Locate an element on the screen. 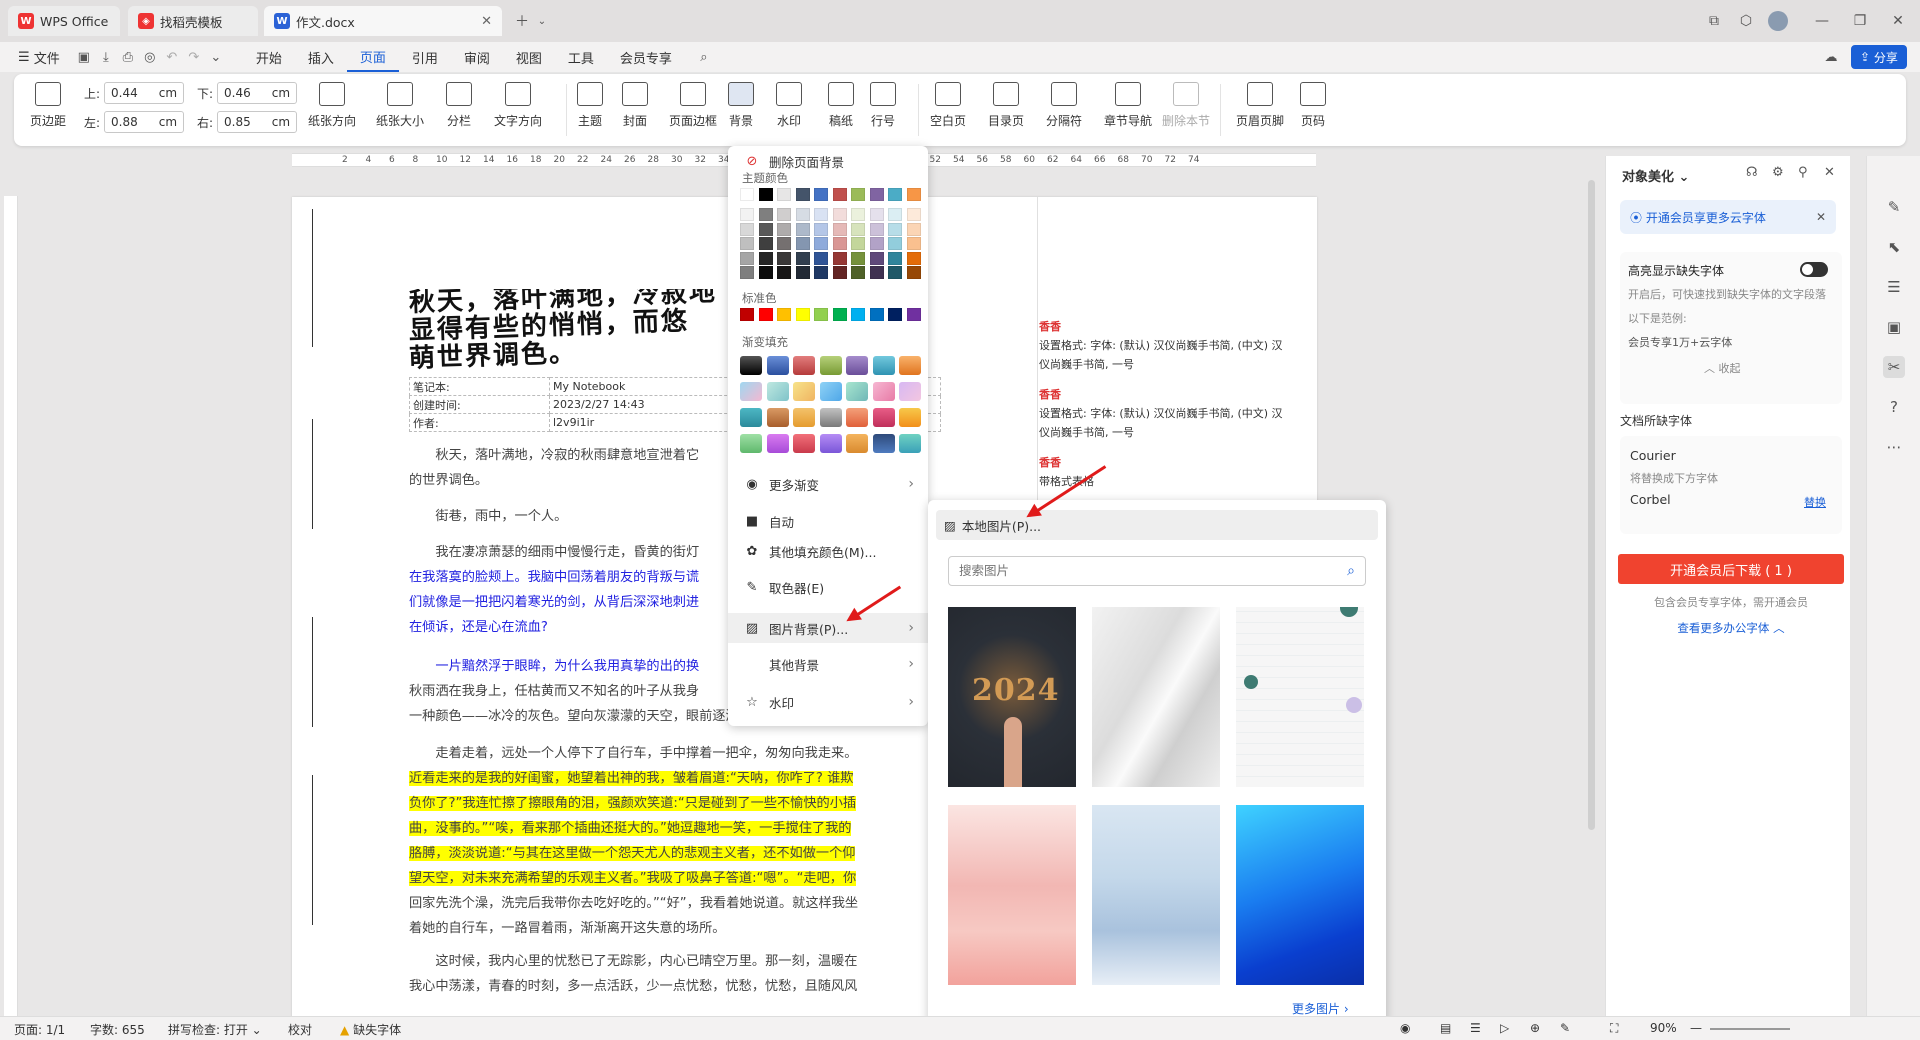 The height and width of the screenshot is (1040, 1920). replace-link: 替换 is located at coordinates (1815, 502).